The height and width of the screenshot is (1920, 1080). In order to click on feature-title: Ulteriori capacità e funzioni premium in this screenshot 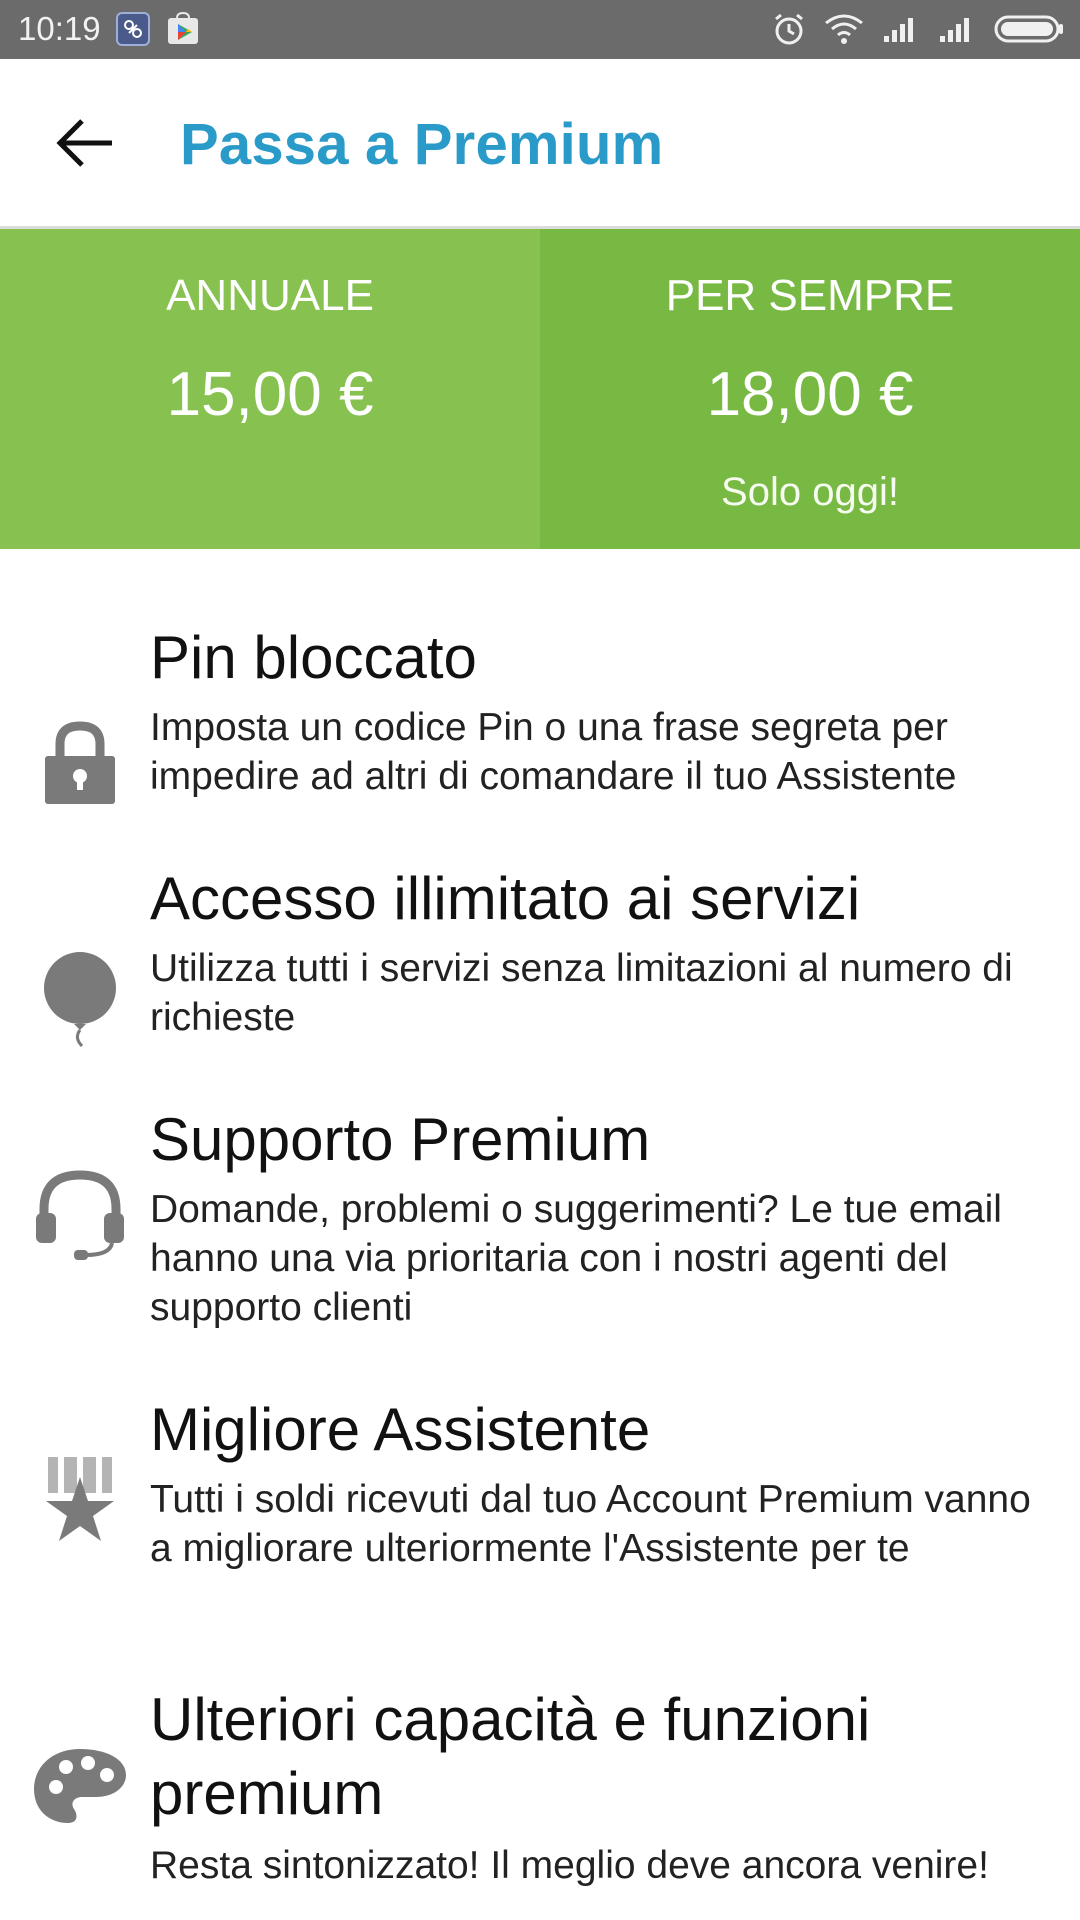, I will do `click(510, 1756)`.